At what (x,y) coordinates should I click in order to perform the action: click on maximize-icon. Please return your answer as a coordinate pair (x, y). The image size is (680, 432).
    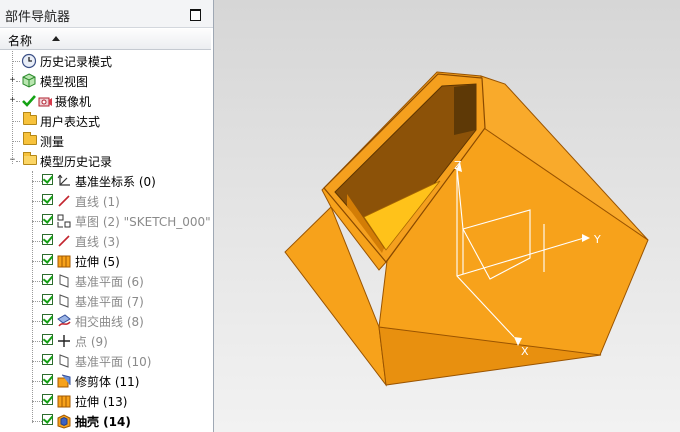
    Looking at the image, I should click on (195, 15).